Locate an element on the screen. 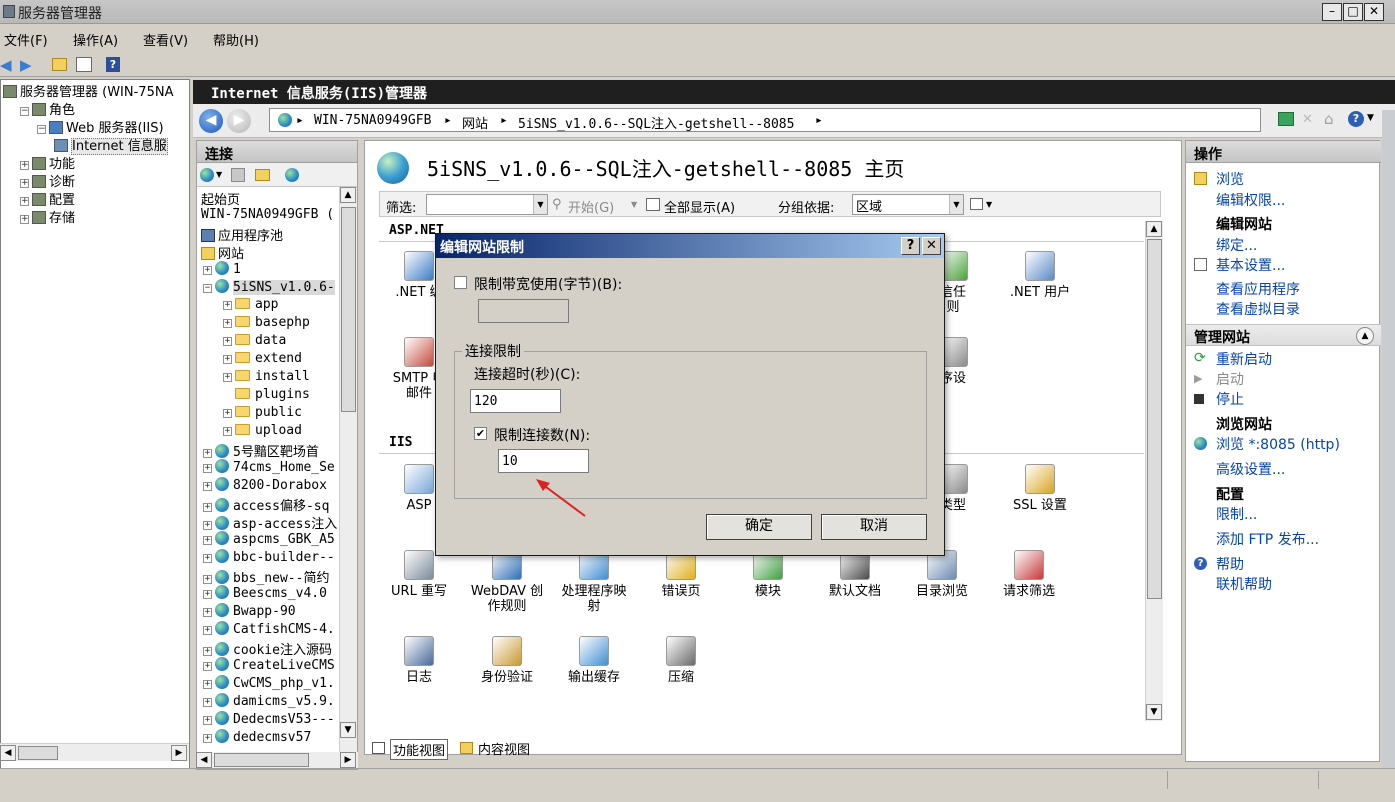 The height and width of the screenshot is (802, 1395). tree-item: − 角色 is located at coordinates (47, 108).